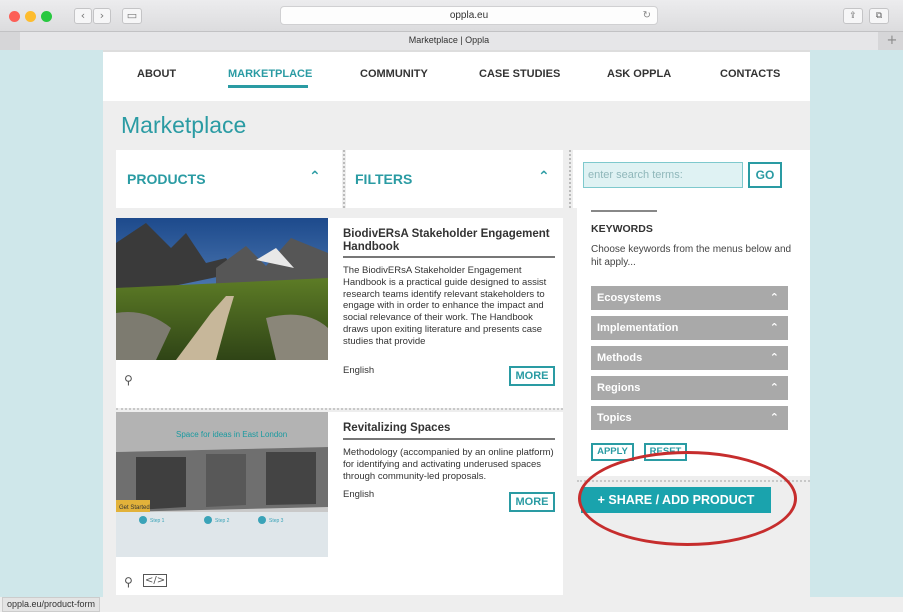 The image size is (903, 612). Describe the element at coordinates (620, 358) in the screenshot. I see `accordion-label: Methods` at that location.